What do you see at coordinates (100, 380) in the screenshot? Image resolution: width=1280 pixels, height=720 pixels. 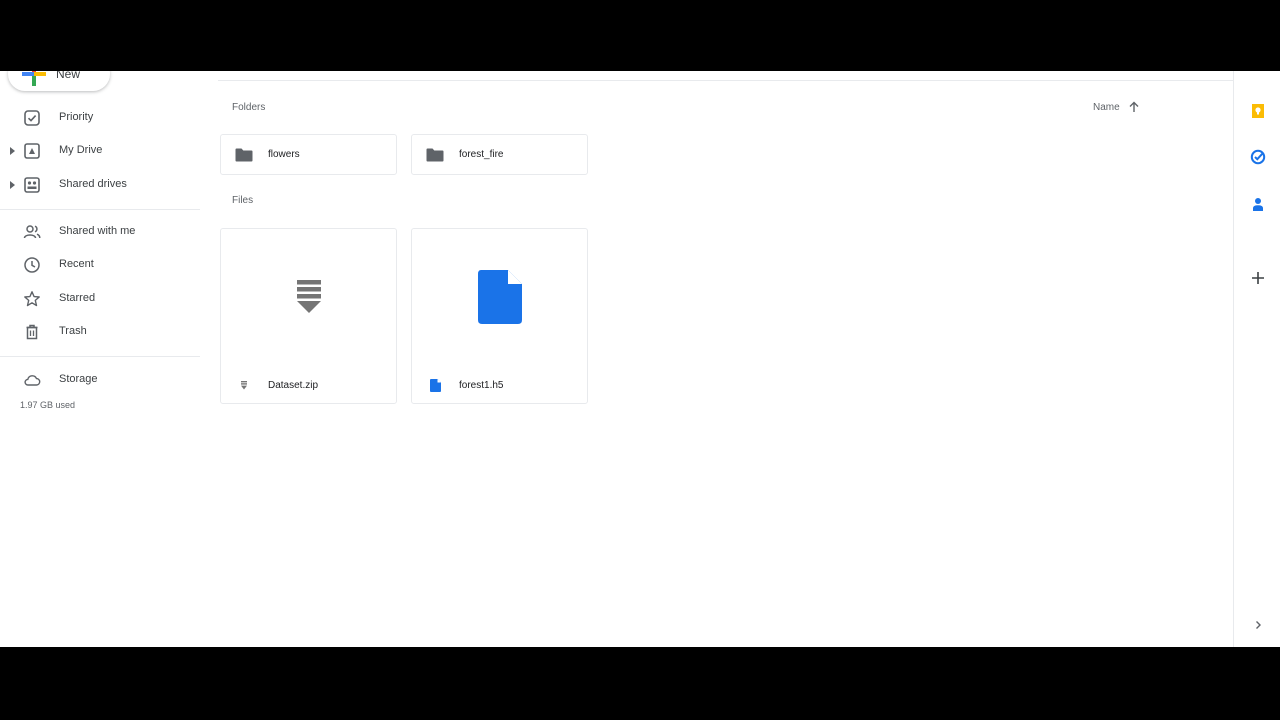 I see `sidebar-item-storage: Storage` at bounding box center [100, 380].